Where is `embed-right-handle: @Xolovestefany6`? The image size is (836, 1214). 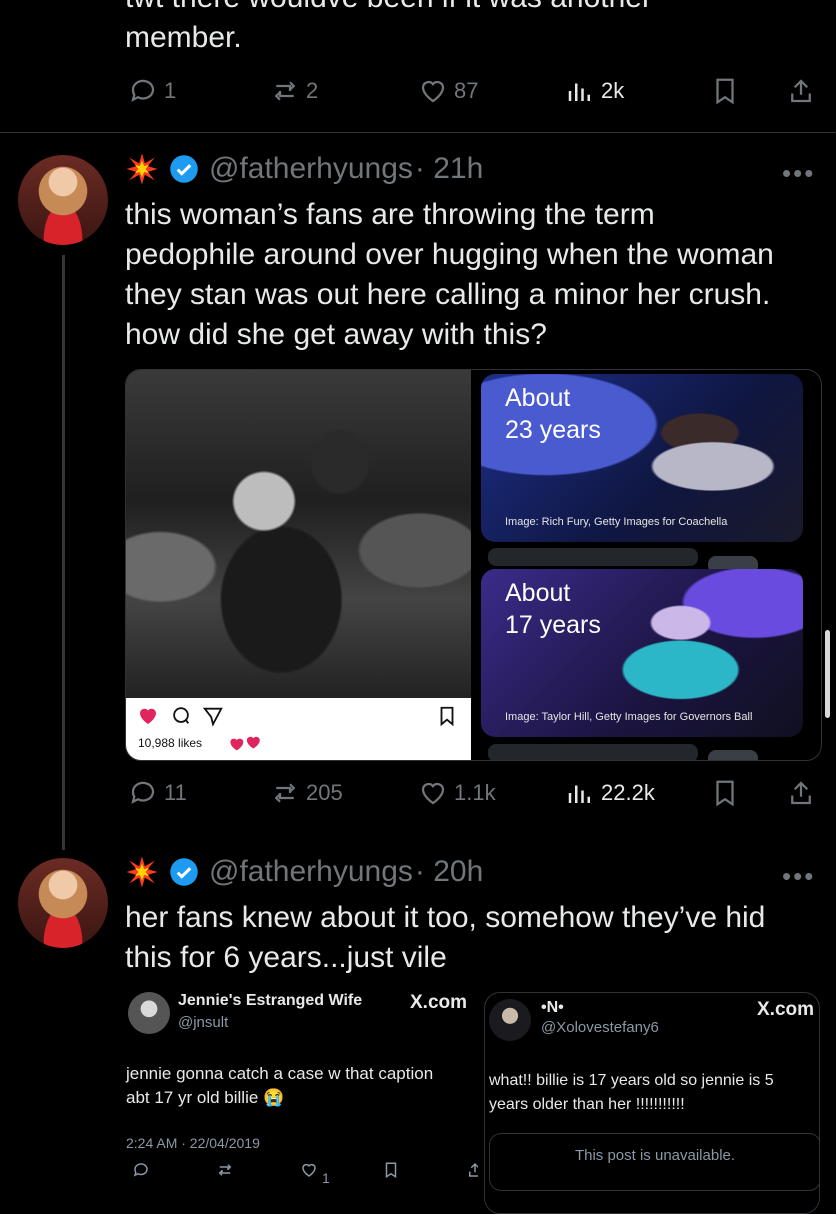 embed-right-handle: @Xolovestefany6 is located at coordinates (600, 1027).